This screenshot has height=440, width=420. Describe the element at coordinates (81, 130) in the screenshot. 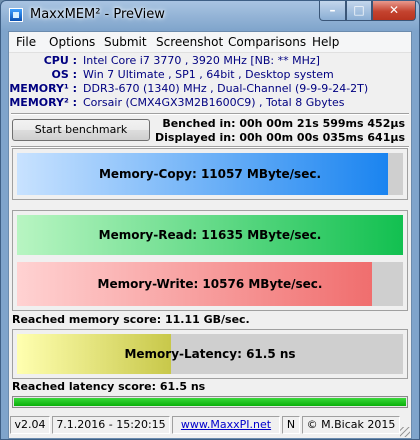

I see `start-benchmark-button: Start benchmark` at that location.